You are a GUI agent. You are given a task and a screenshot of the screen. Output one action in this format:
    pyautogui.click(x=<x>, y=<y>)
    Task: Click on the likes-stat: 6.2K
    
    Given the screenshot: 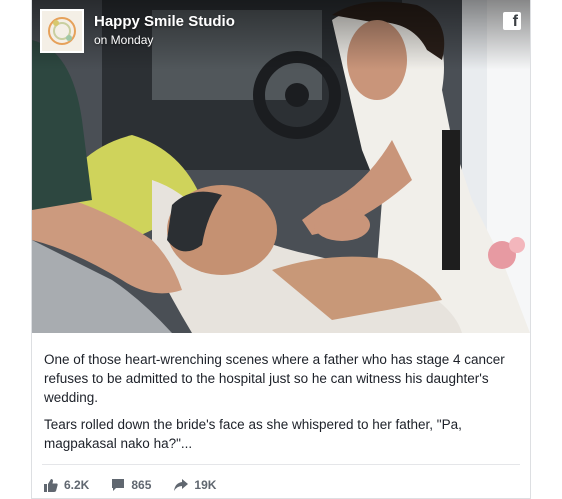 What is the action you would take?
    pyautogui.click(x=66, y=485)
    